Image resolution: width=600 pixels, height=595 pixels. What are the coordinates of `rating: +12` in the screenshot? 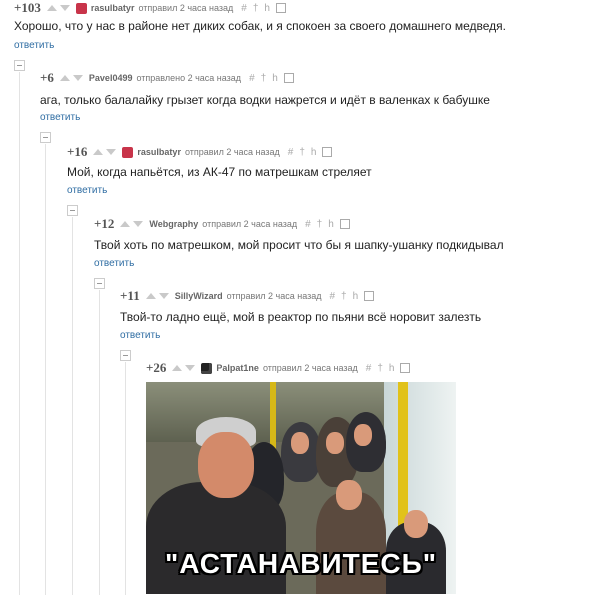 It's located at (104, 223).